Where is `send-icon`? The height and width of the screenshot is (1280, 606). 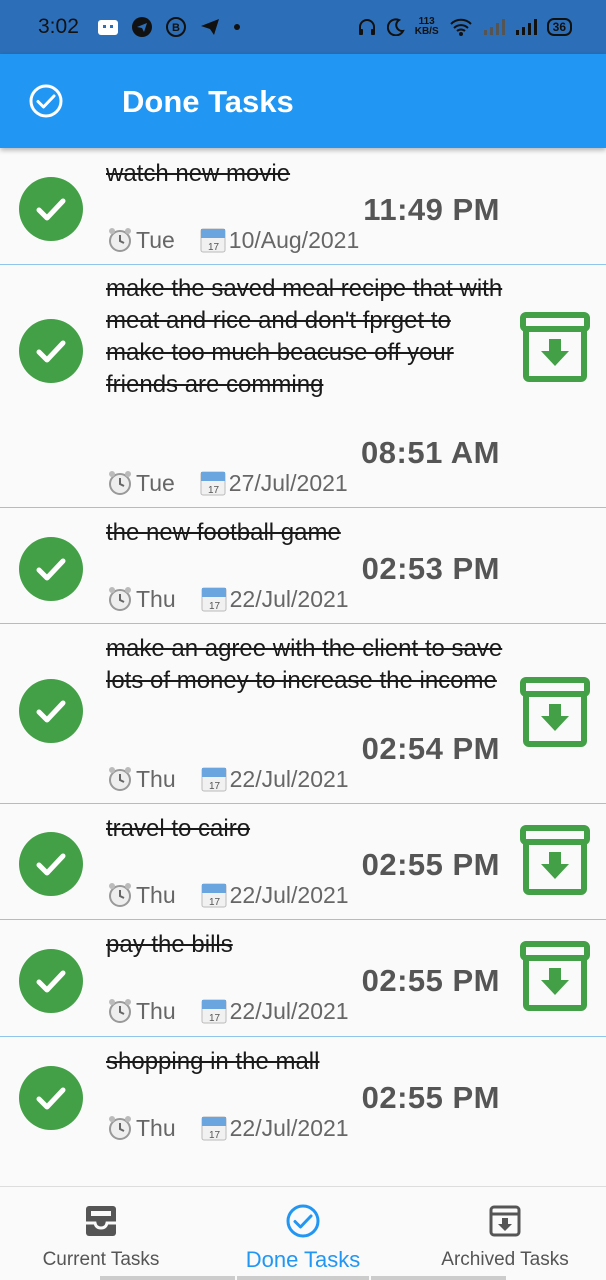
send-icon is located at coordinates (210, 27).